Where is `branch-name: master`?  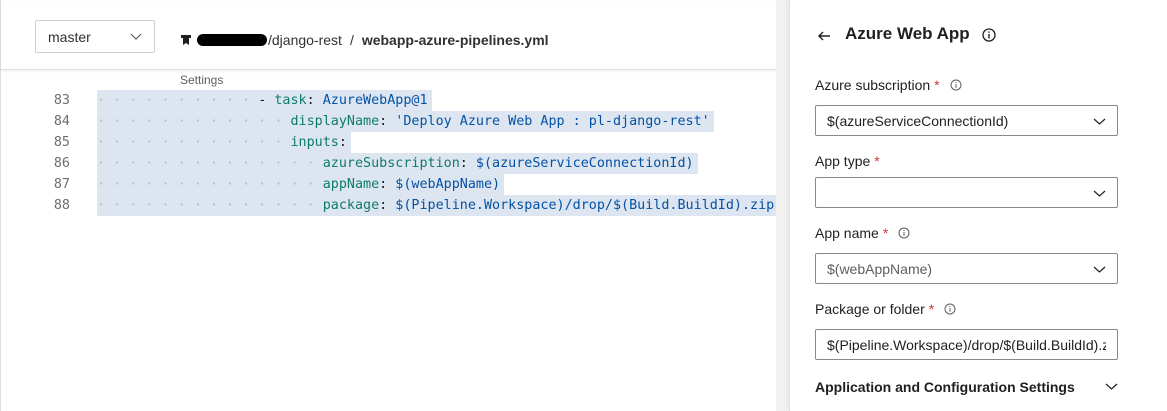 branch-name: master is located at coordinates (69, 36).